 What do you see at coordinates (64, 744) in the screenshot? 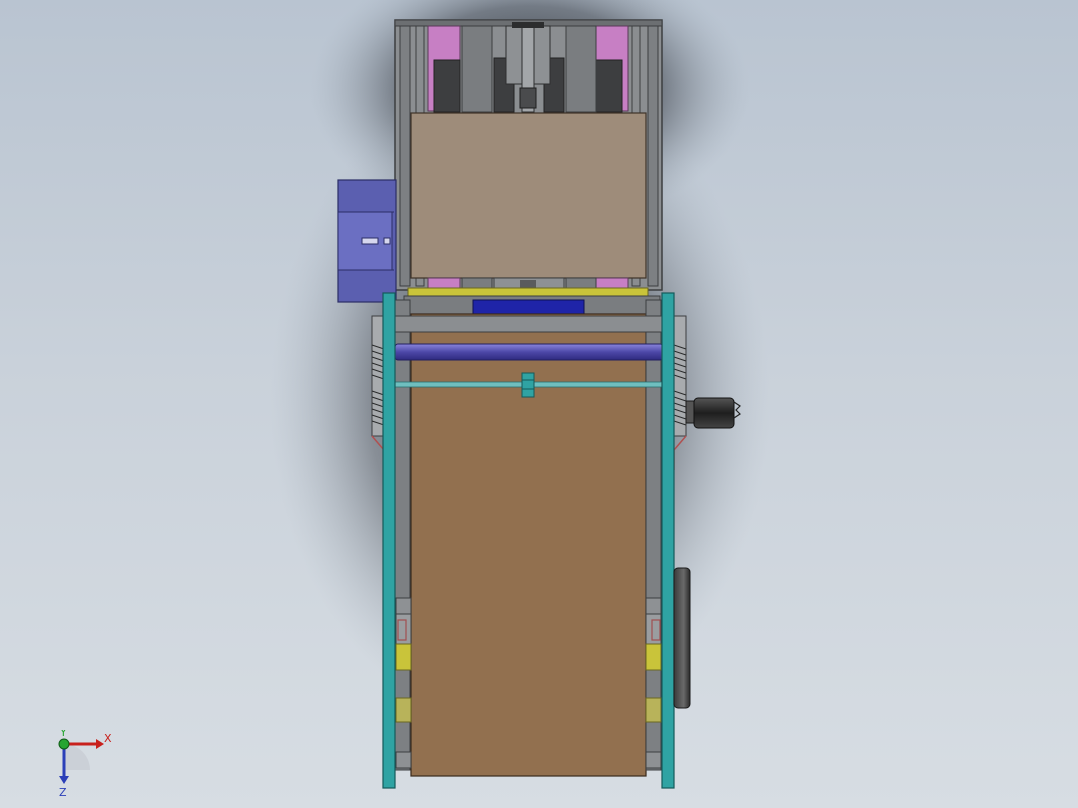
I see `y-axis-dot` at bounding box center [64, 744].